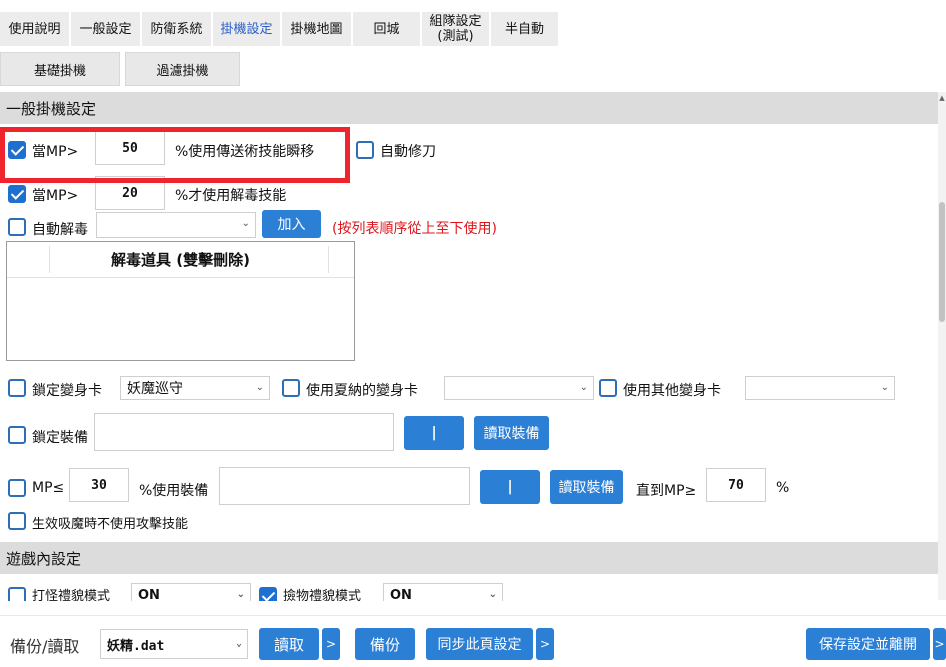 This screenshot has height=667, width=946. I want to click on charna-transform-label: 使用夏納的變身卡, so click(362, 391).